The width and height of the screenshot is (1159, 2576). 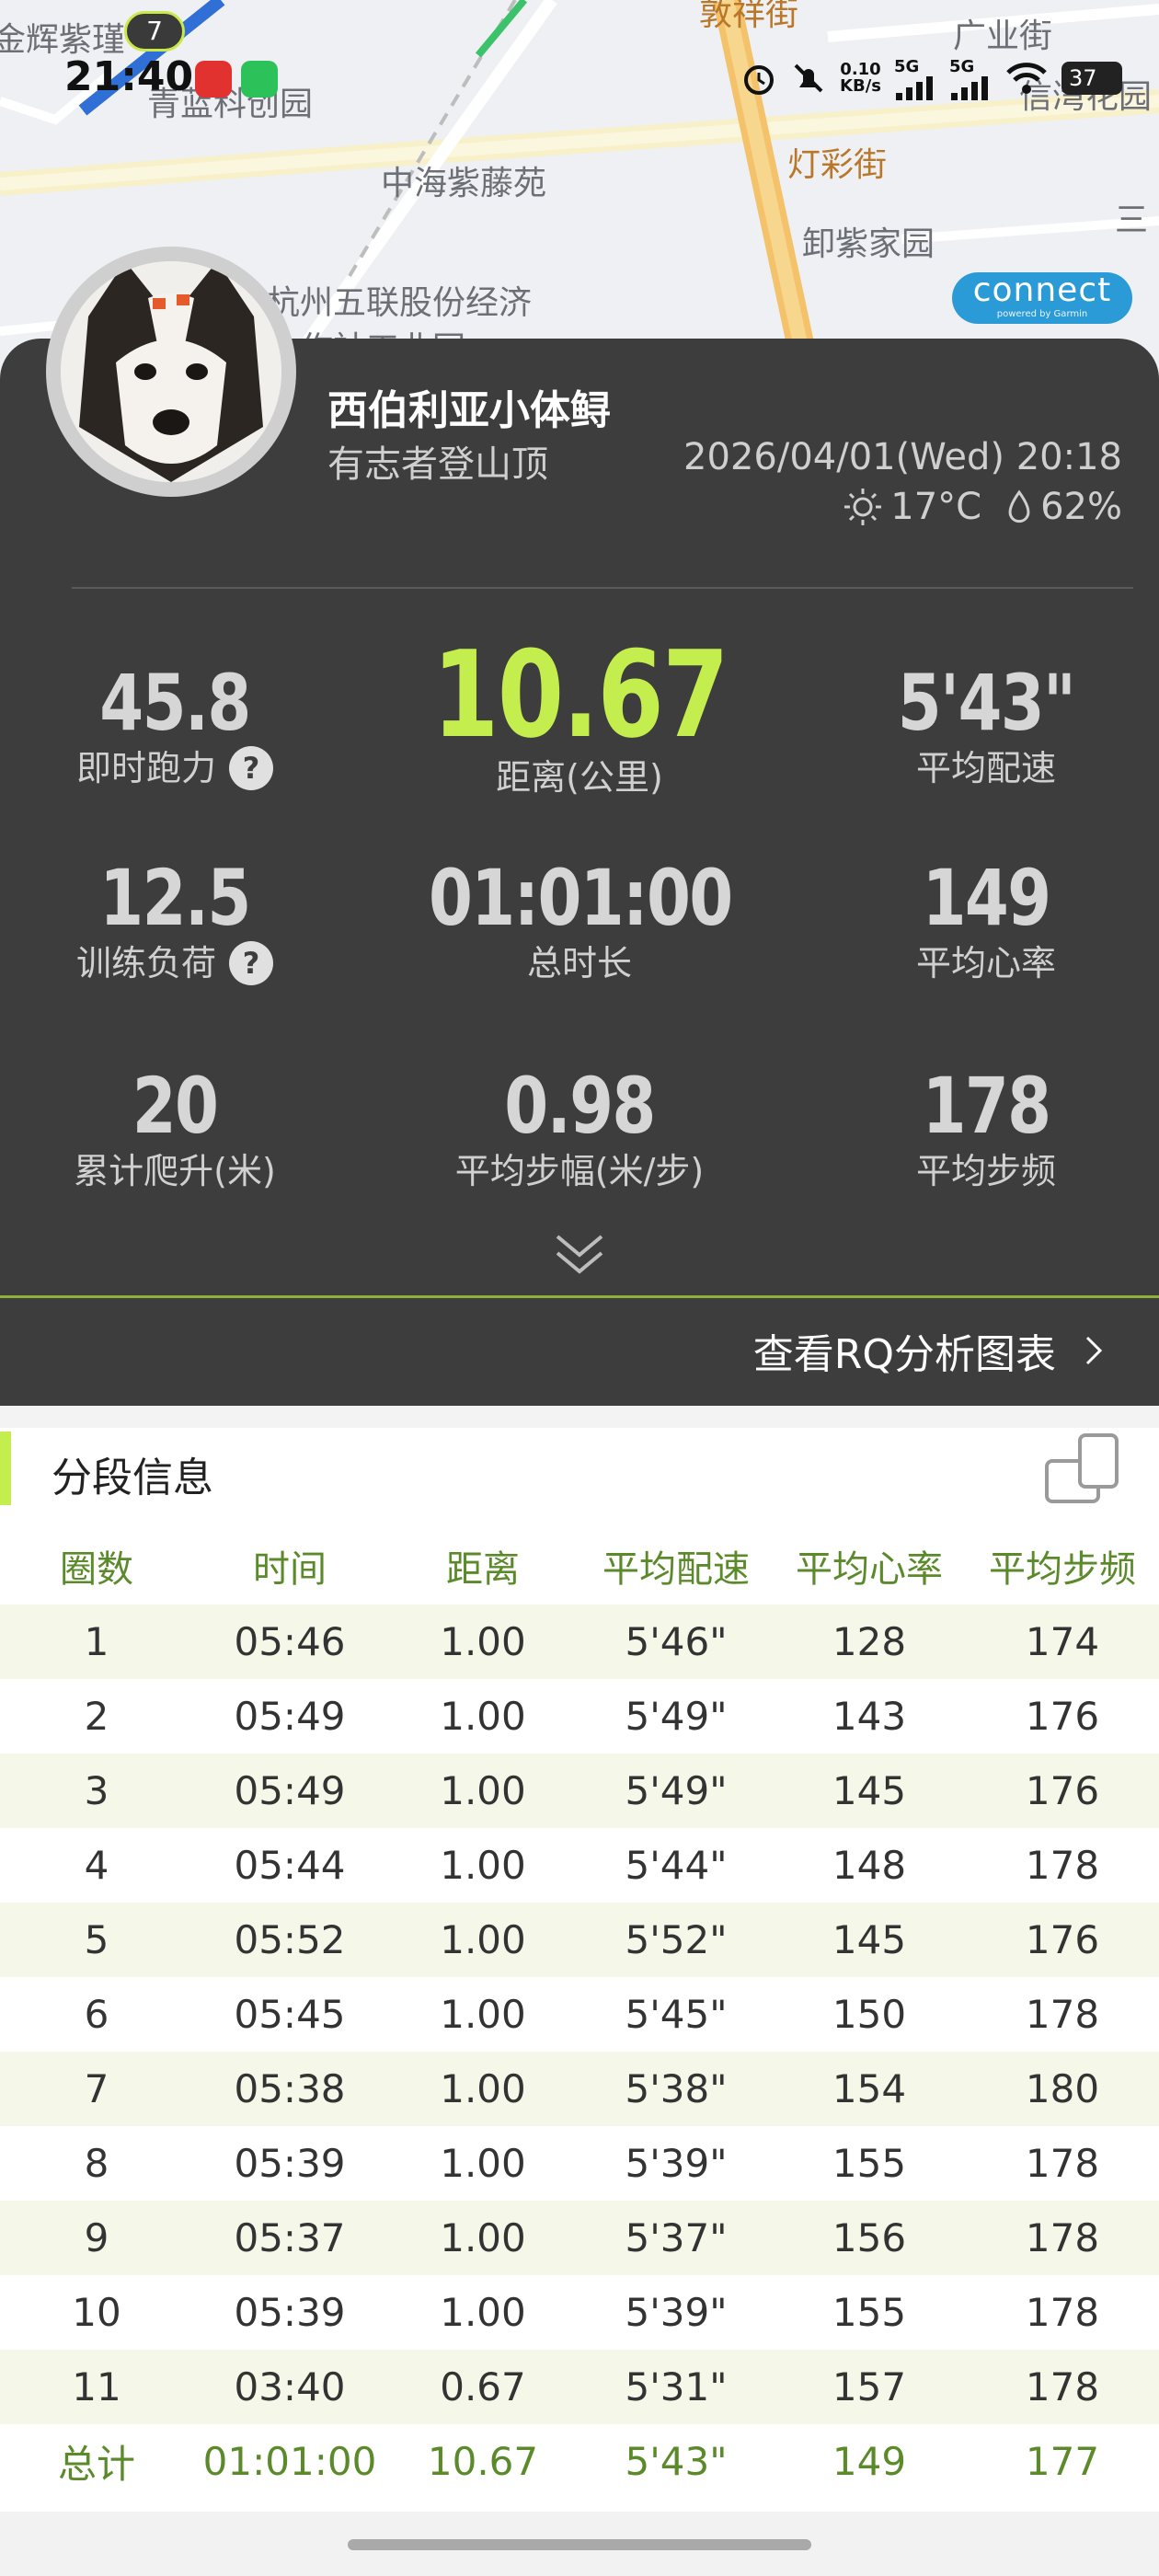 I want to click on alarm-icon, so click(x=759, y=80).